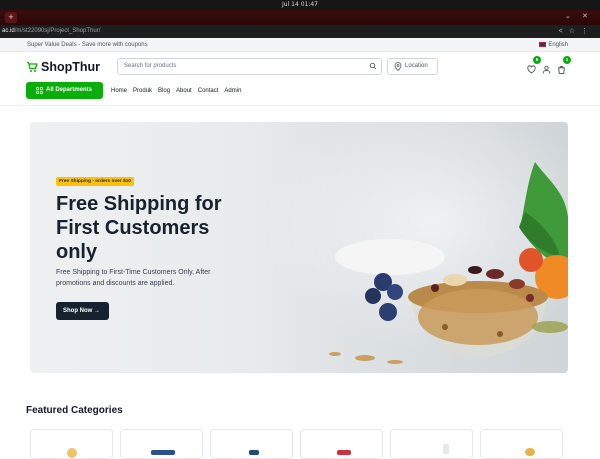  What do you see at coordinates (531, 69) in the screenshot?
I see `heart-icon` at bounding box center [531, 69].